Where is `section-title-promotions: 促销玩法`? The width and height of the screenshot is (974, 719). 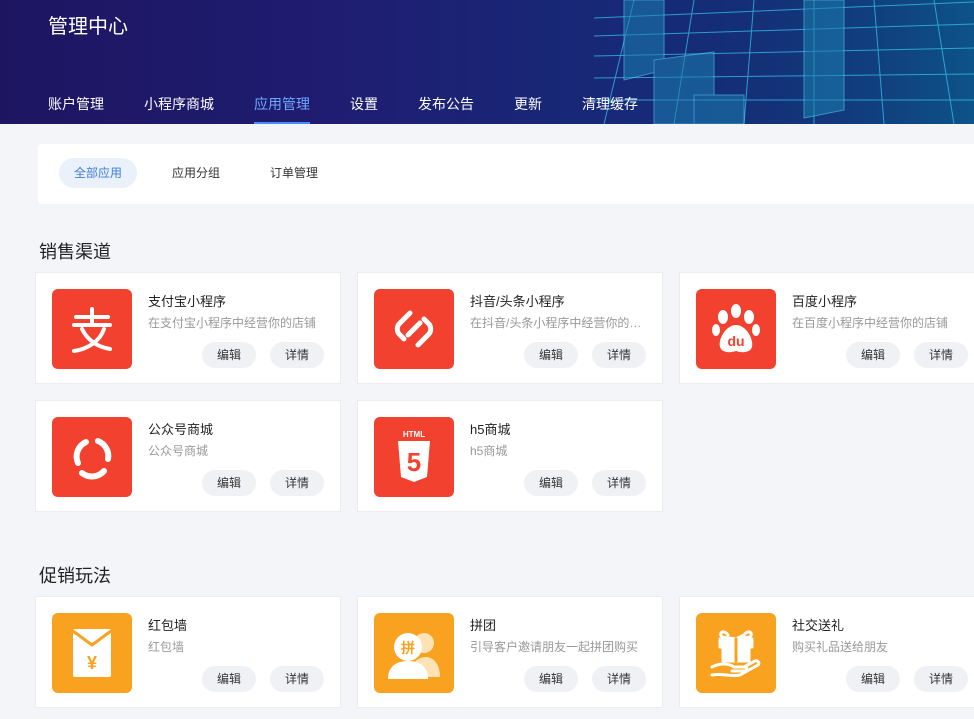 section-title-promotions: 促销玩法 is located at coordinates (75, 576).